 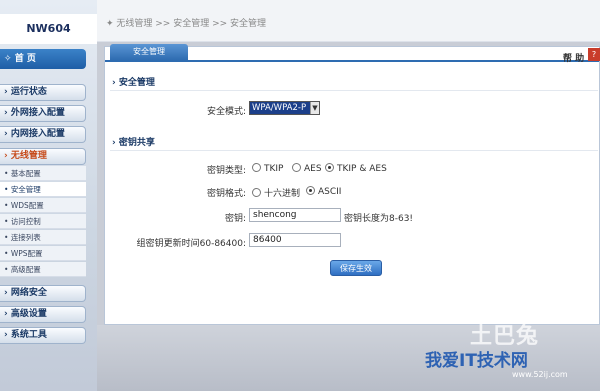 What do you see at coordinates (28, 92) in the screenshot?
I see `nav-label: 运行状态` at bounding box center [28, 92].